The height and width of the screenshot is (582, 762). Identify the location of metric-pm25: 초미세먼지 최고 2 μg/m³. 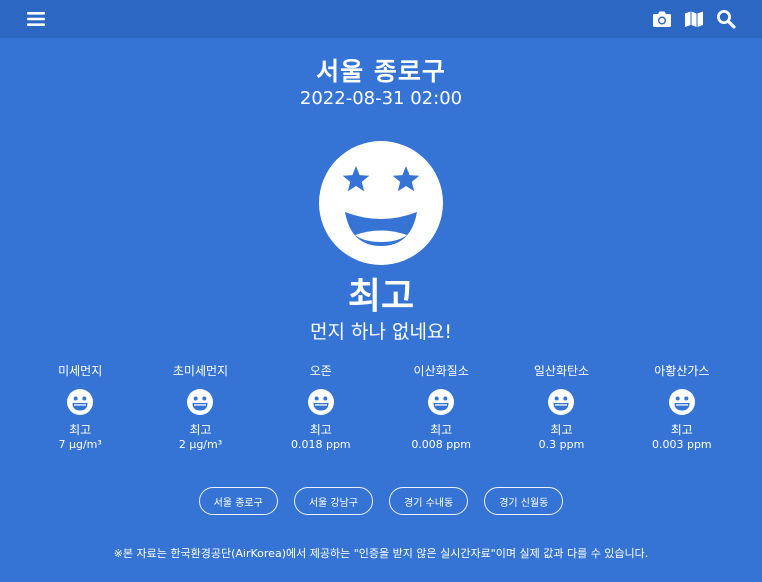
(200, 407).